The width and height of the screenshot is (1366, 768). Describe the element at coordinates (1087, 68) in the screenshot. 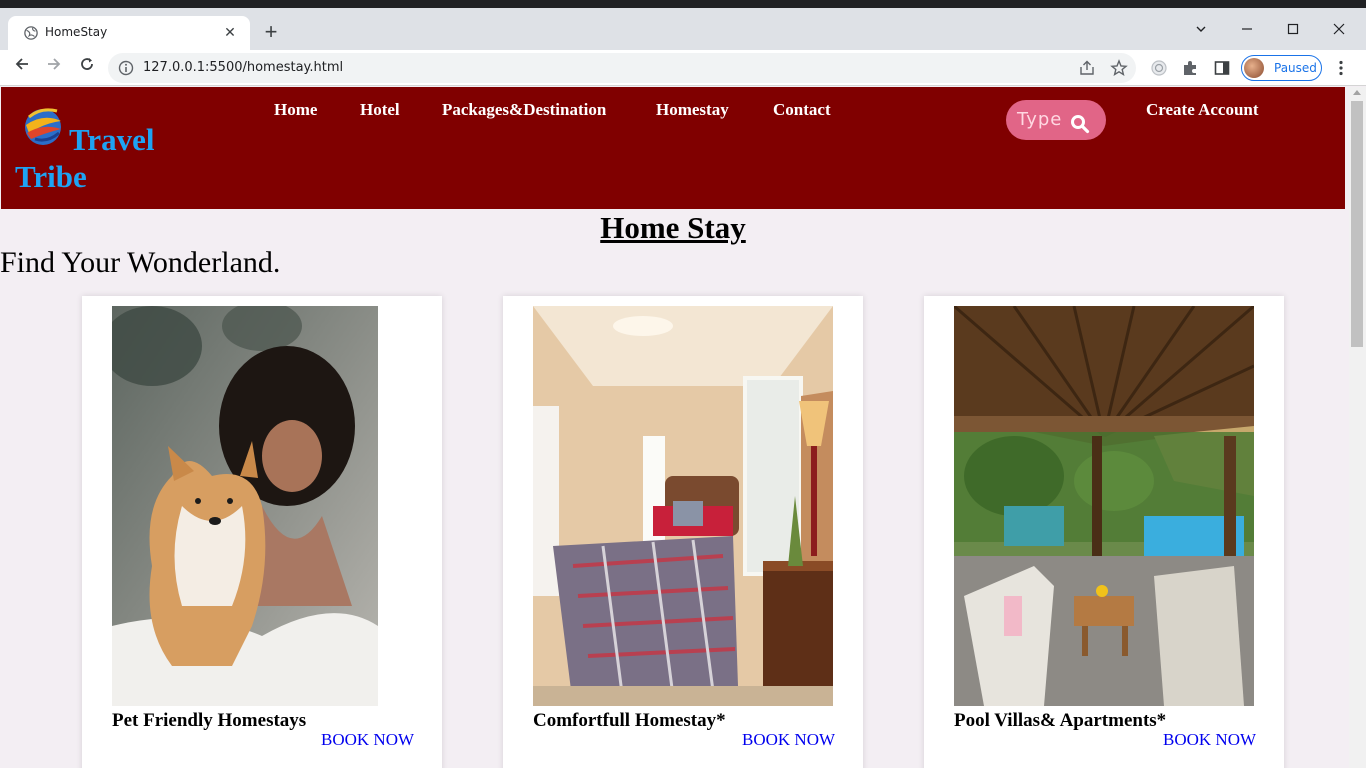

I see `share-icon` at that location.